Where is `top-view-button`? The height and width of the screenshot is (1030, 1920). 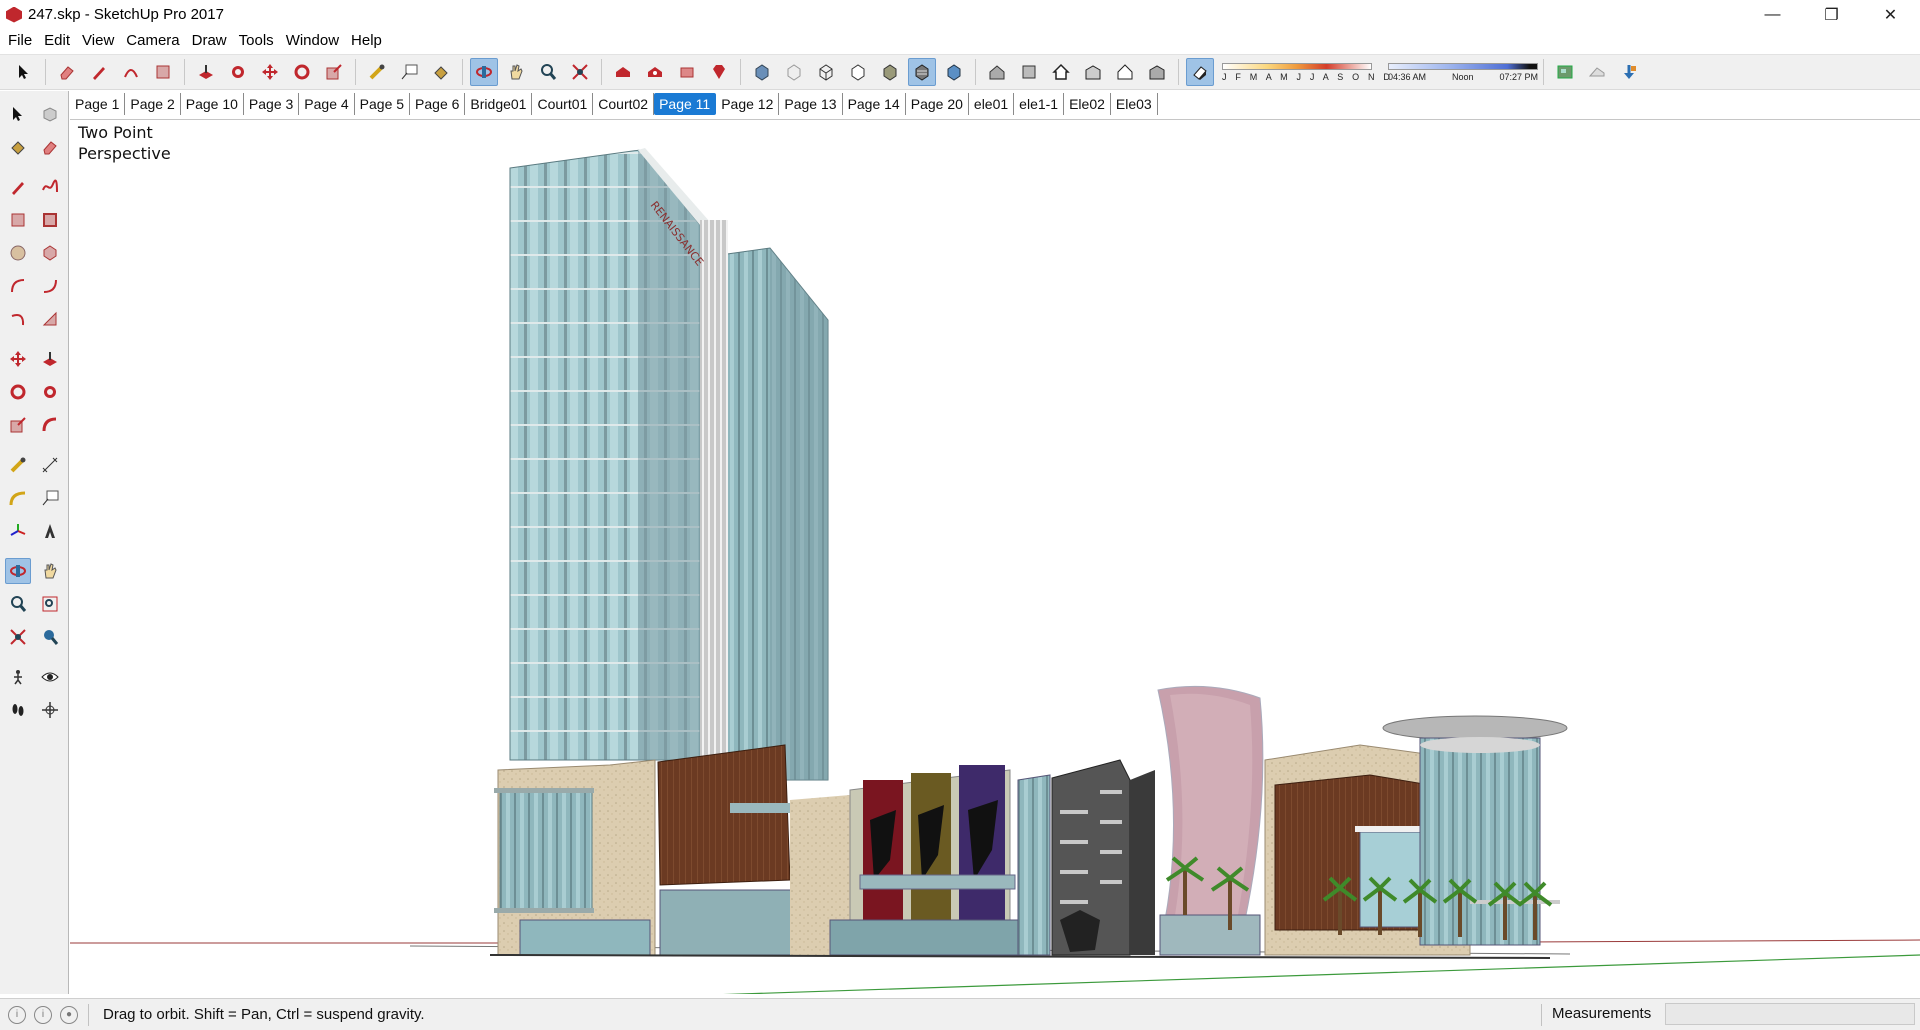 top-view-button is located at coordinates (1029, 72).